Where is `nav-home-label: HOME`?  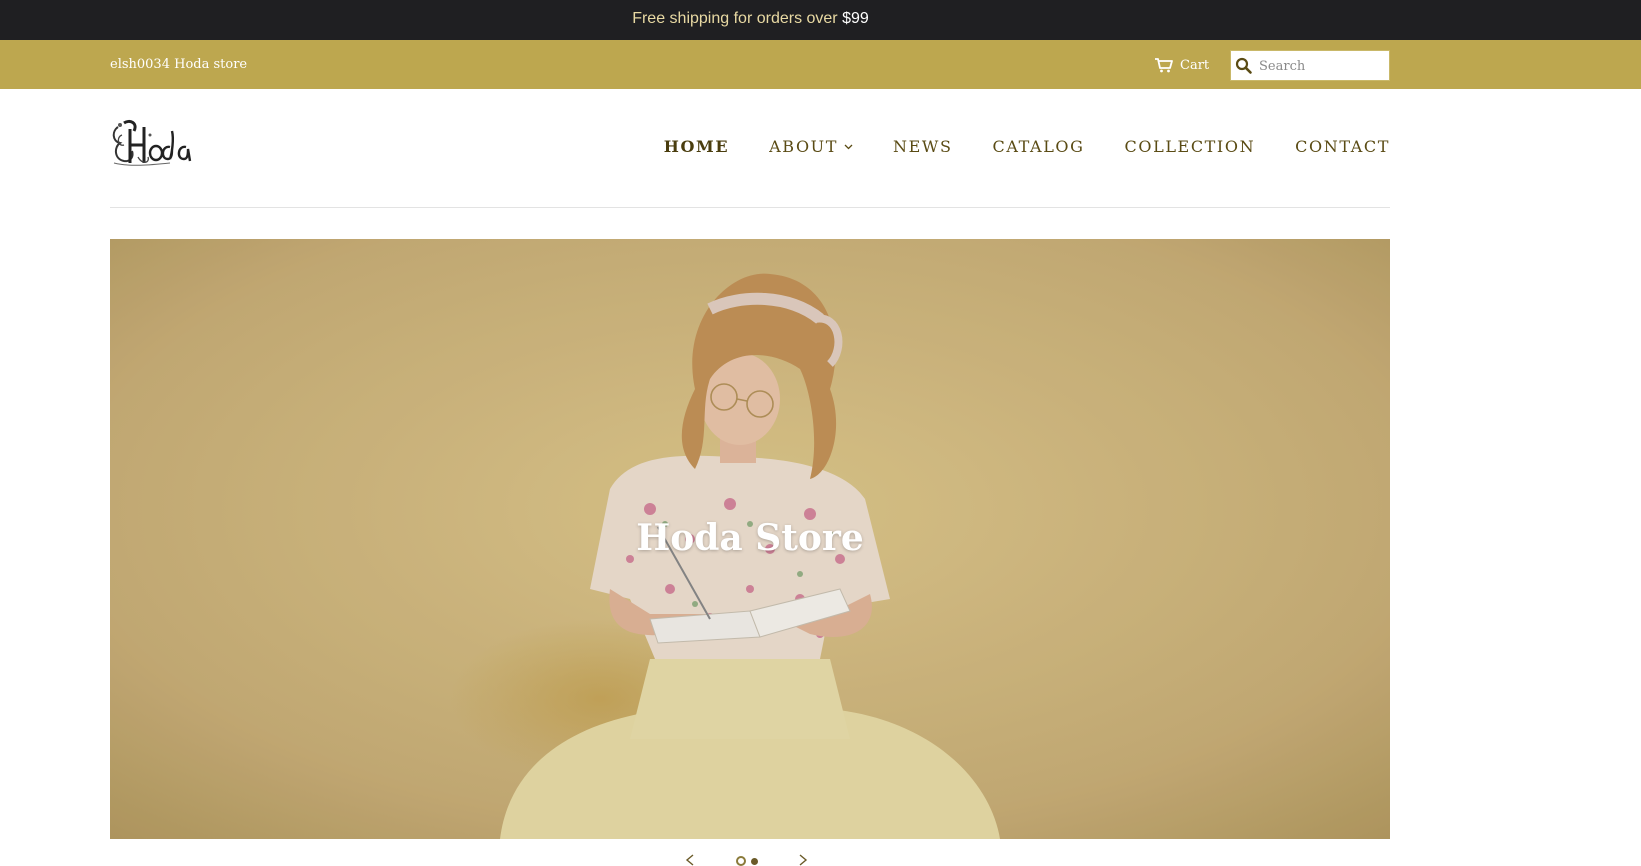 nav-home-label: HOME is located at coordinates (696, 146).